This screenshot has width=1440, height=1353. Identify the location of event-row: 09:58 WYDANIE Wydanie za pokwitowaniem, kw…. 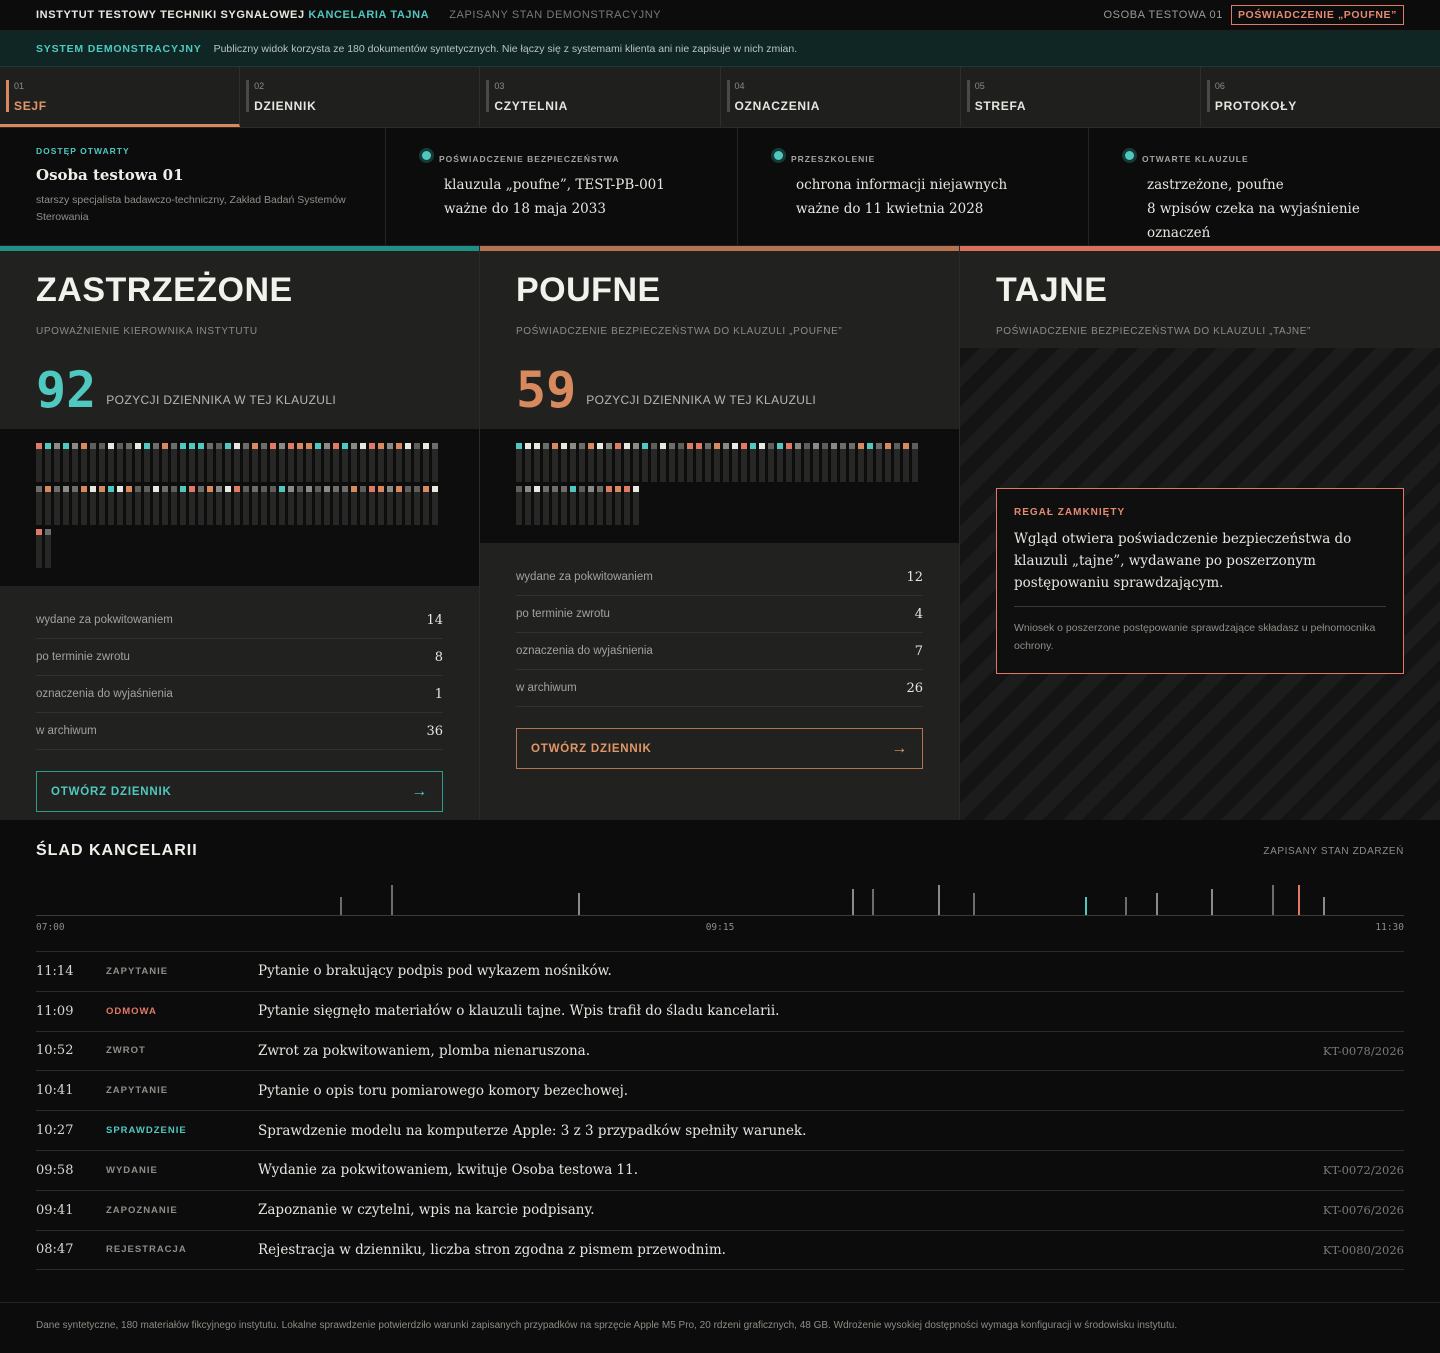
(720, 1171).